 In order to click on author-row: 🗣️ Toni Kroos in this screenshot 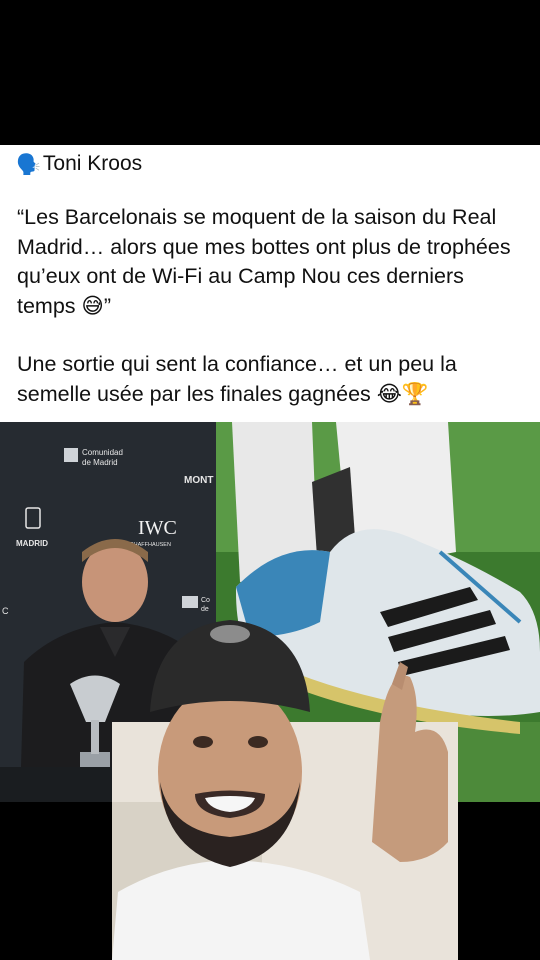, I will do `click(79, 164)`.